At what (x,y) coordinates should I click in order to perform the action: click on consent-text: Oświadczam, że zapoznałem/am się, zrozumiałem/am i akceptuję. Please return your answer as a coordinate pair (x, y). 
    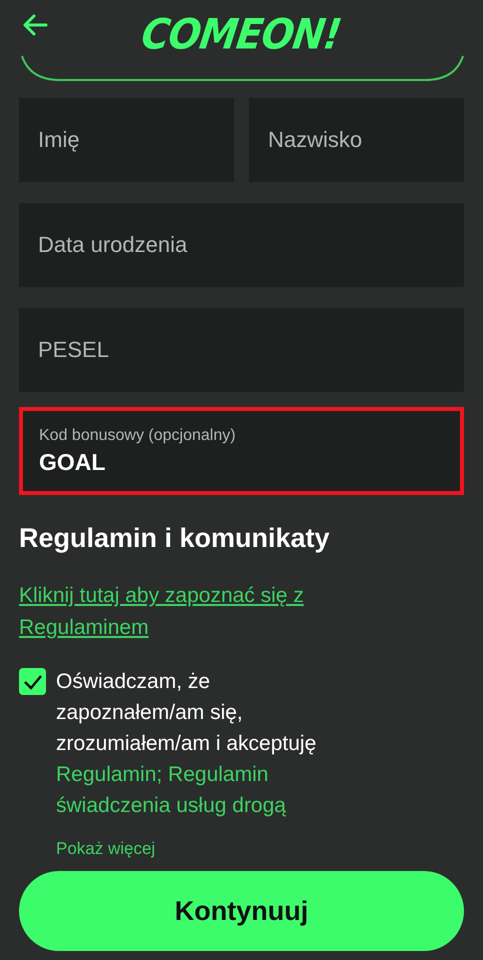
    Looking at the image, I should click on (187, 713).